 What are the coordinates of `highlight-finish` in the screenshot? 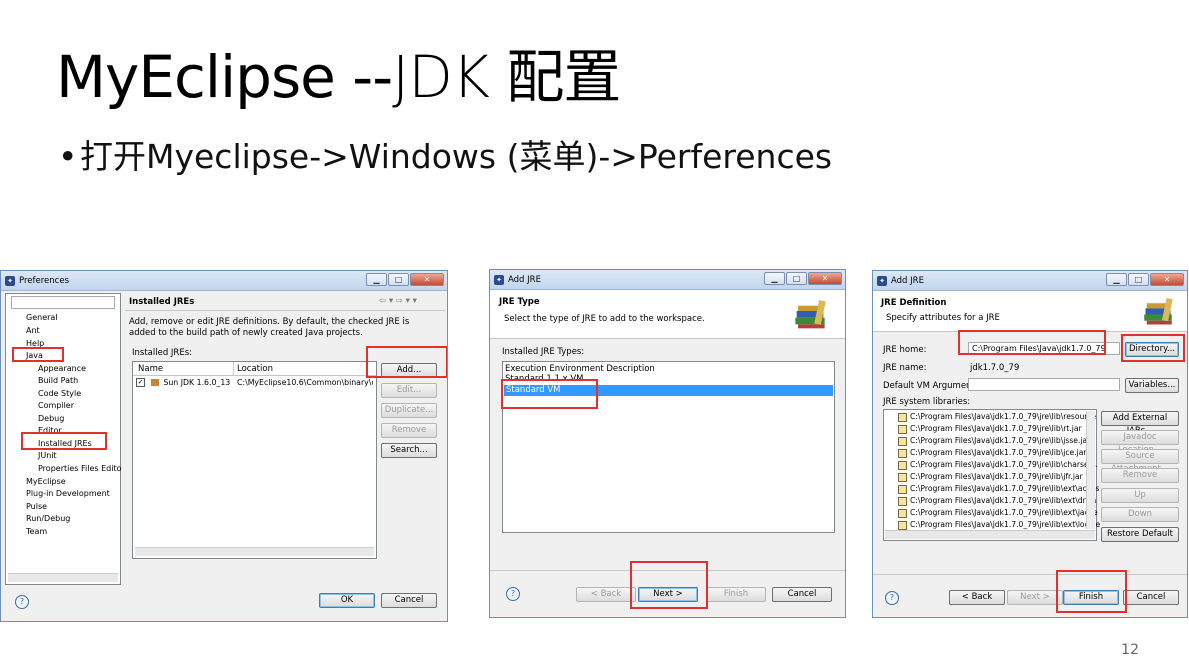 It's located at (1091, 591).